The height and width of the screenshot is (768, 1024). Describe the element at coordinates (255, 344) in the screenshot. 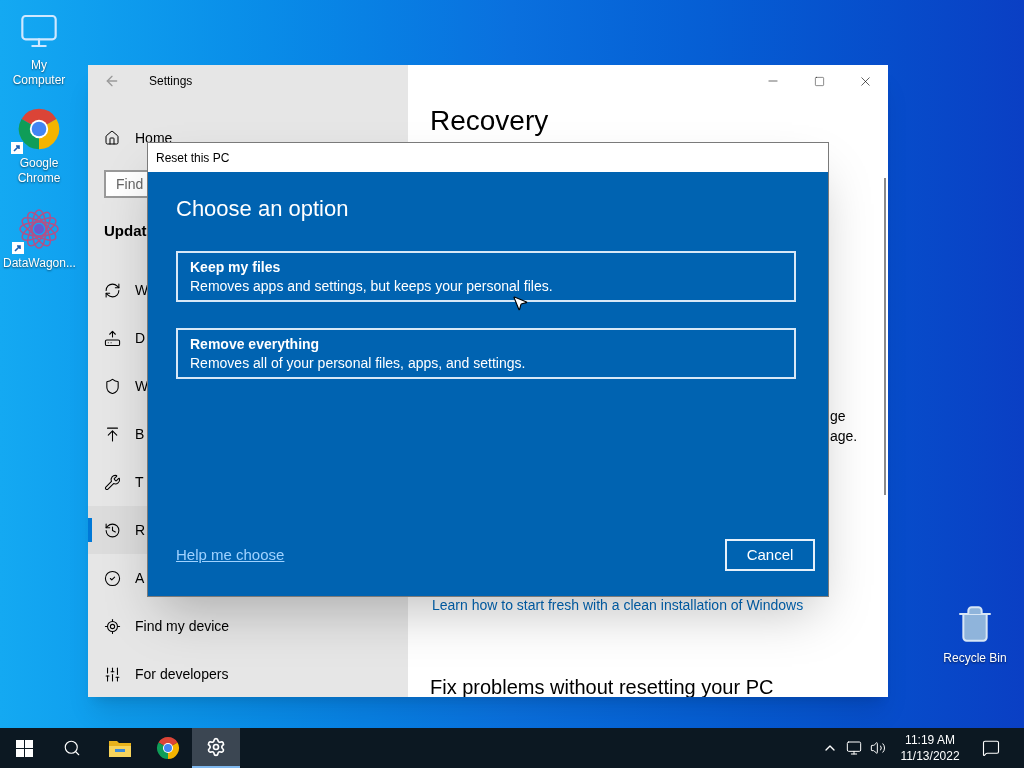

I see `option-title: Remove everything` at that location.